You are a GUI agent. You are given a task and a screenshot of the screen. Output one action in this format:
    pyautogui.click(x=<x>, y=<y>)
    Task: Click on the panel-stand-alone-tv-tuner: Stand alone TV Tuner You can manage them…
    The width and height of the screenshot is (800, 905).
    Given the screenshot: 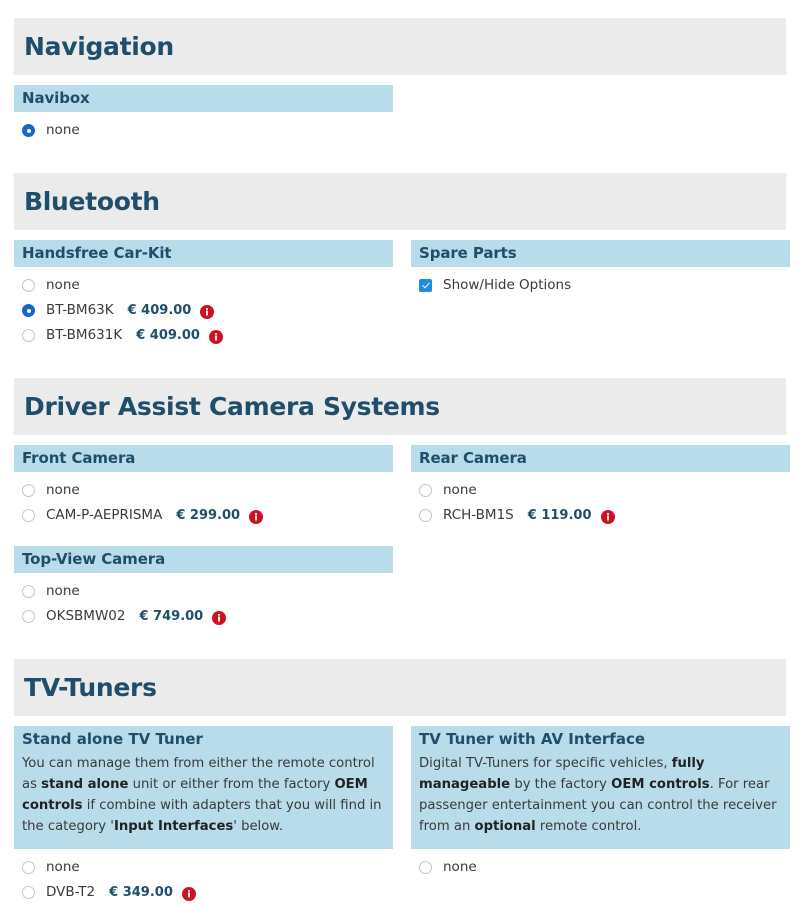 What is the action you would take?
    pyautogui.click(x=203, y=815)
    